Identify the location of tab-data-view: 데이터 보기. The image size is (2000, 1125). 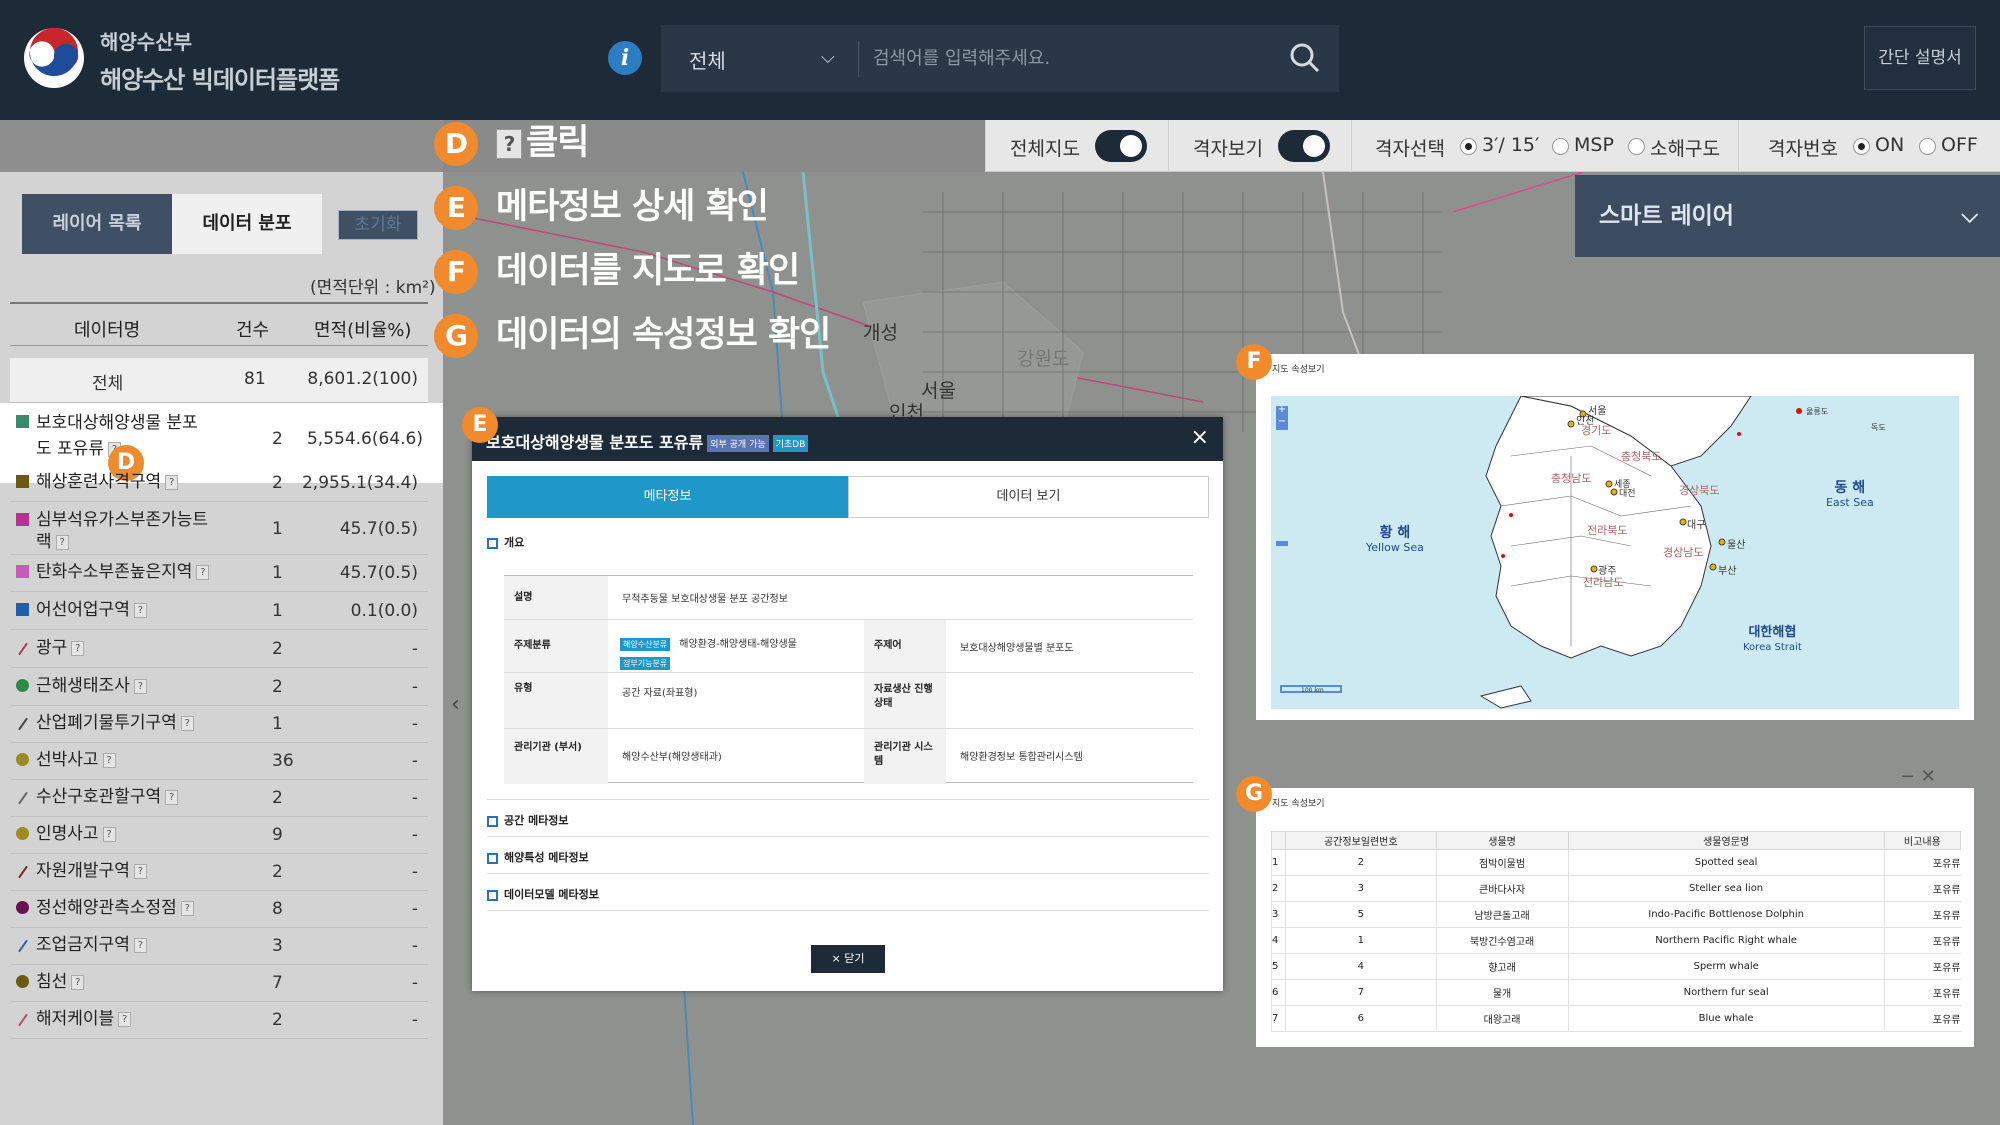
(1028, 497).